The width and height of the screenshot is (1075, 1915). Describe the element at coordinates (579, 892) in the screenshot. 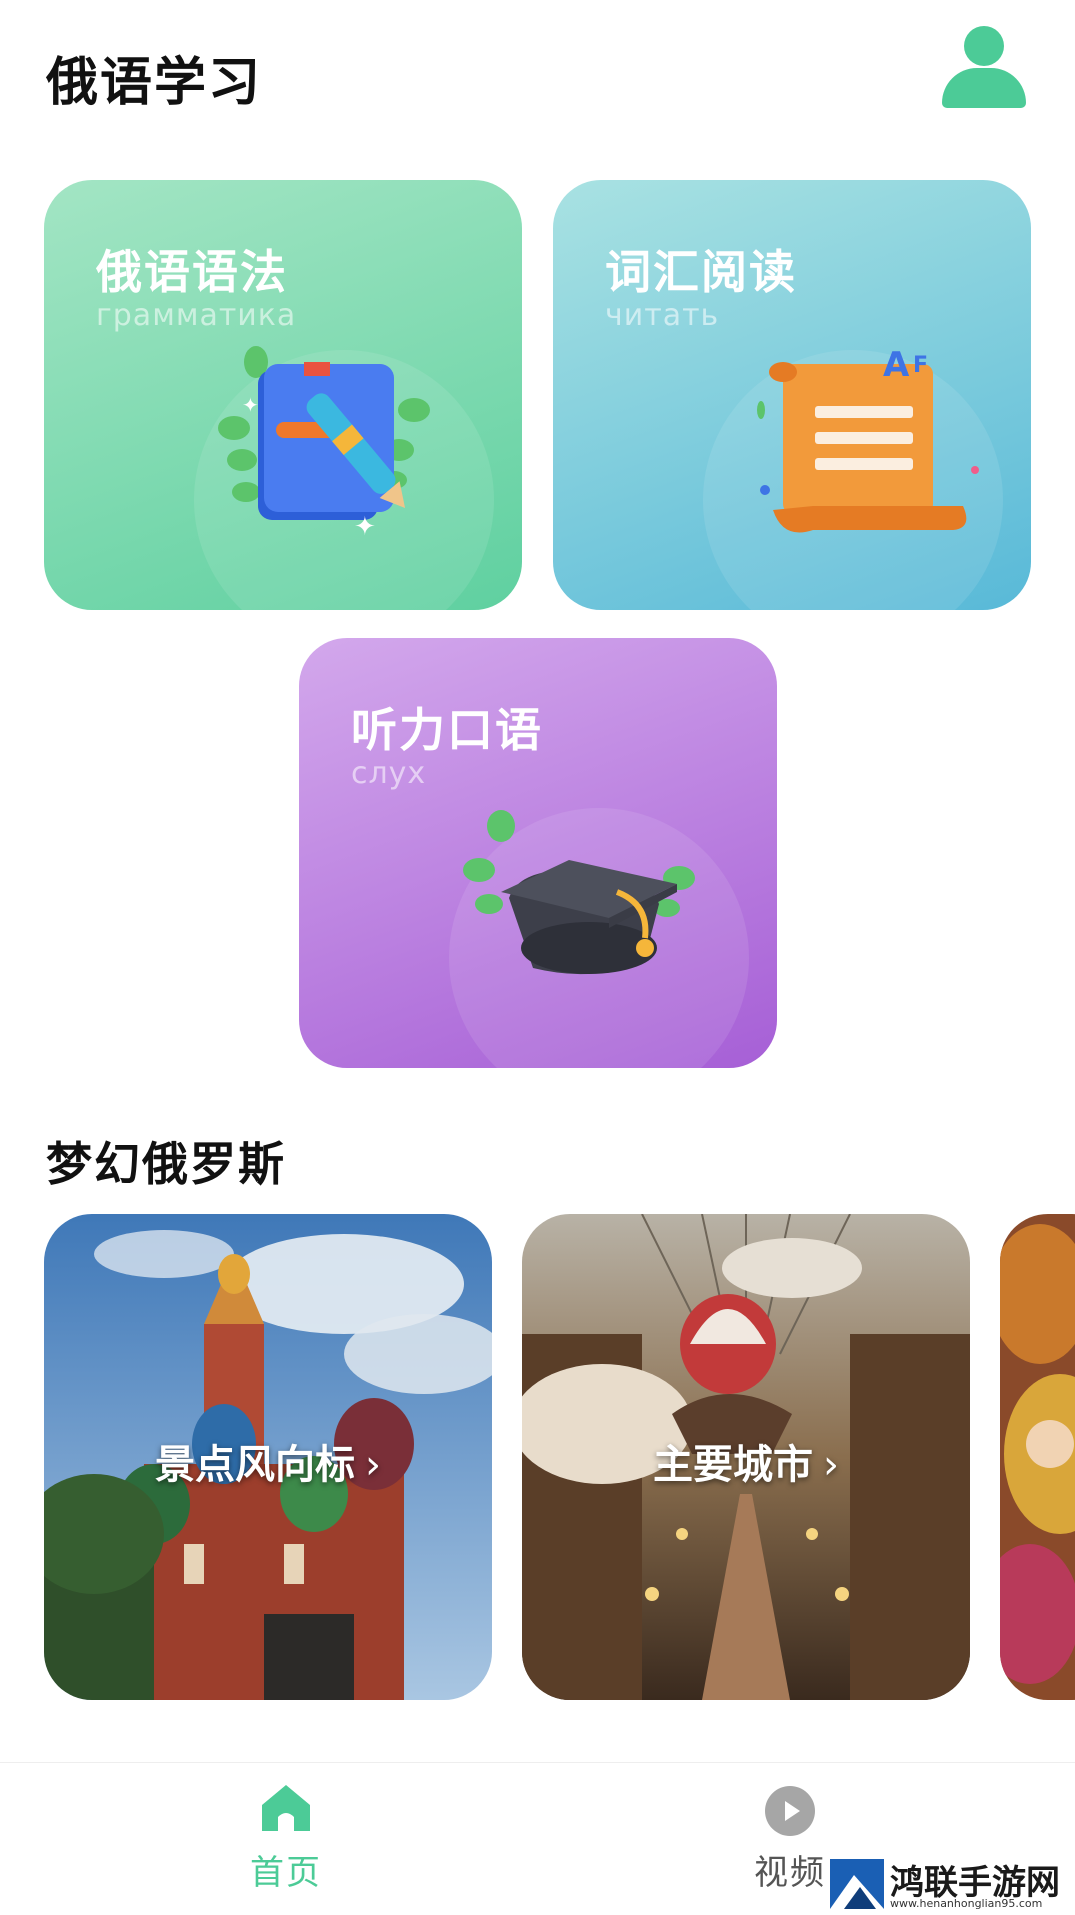

I see `graduation-cap-icon` at that location.